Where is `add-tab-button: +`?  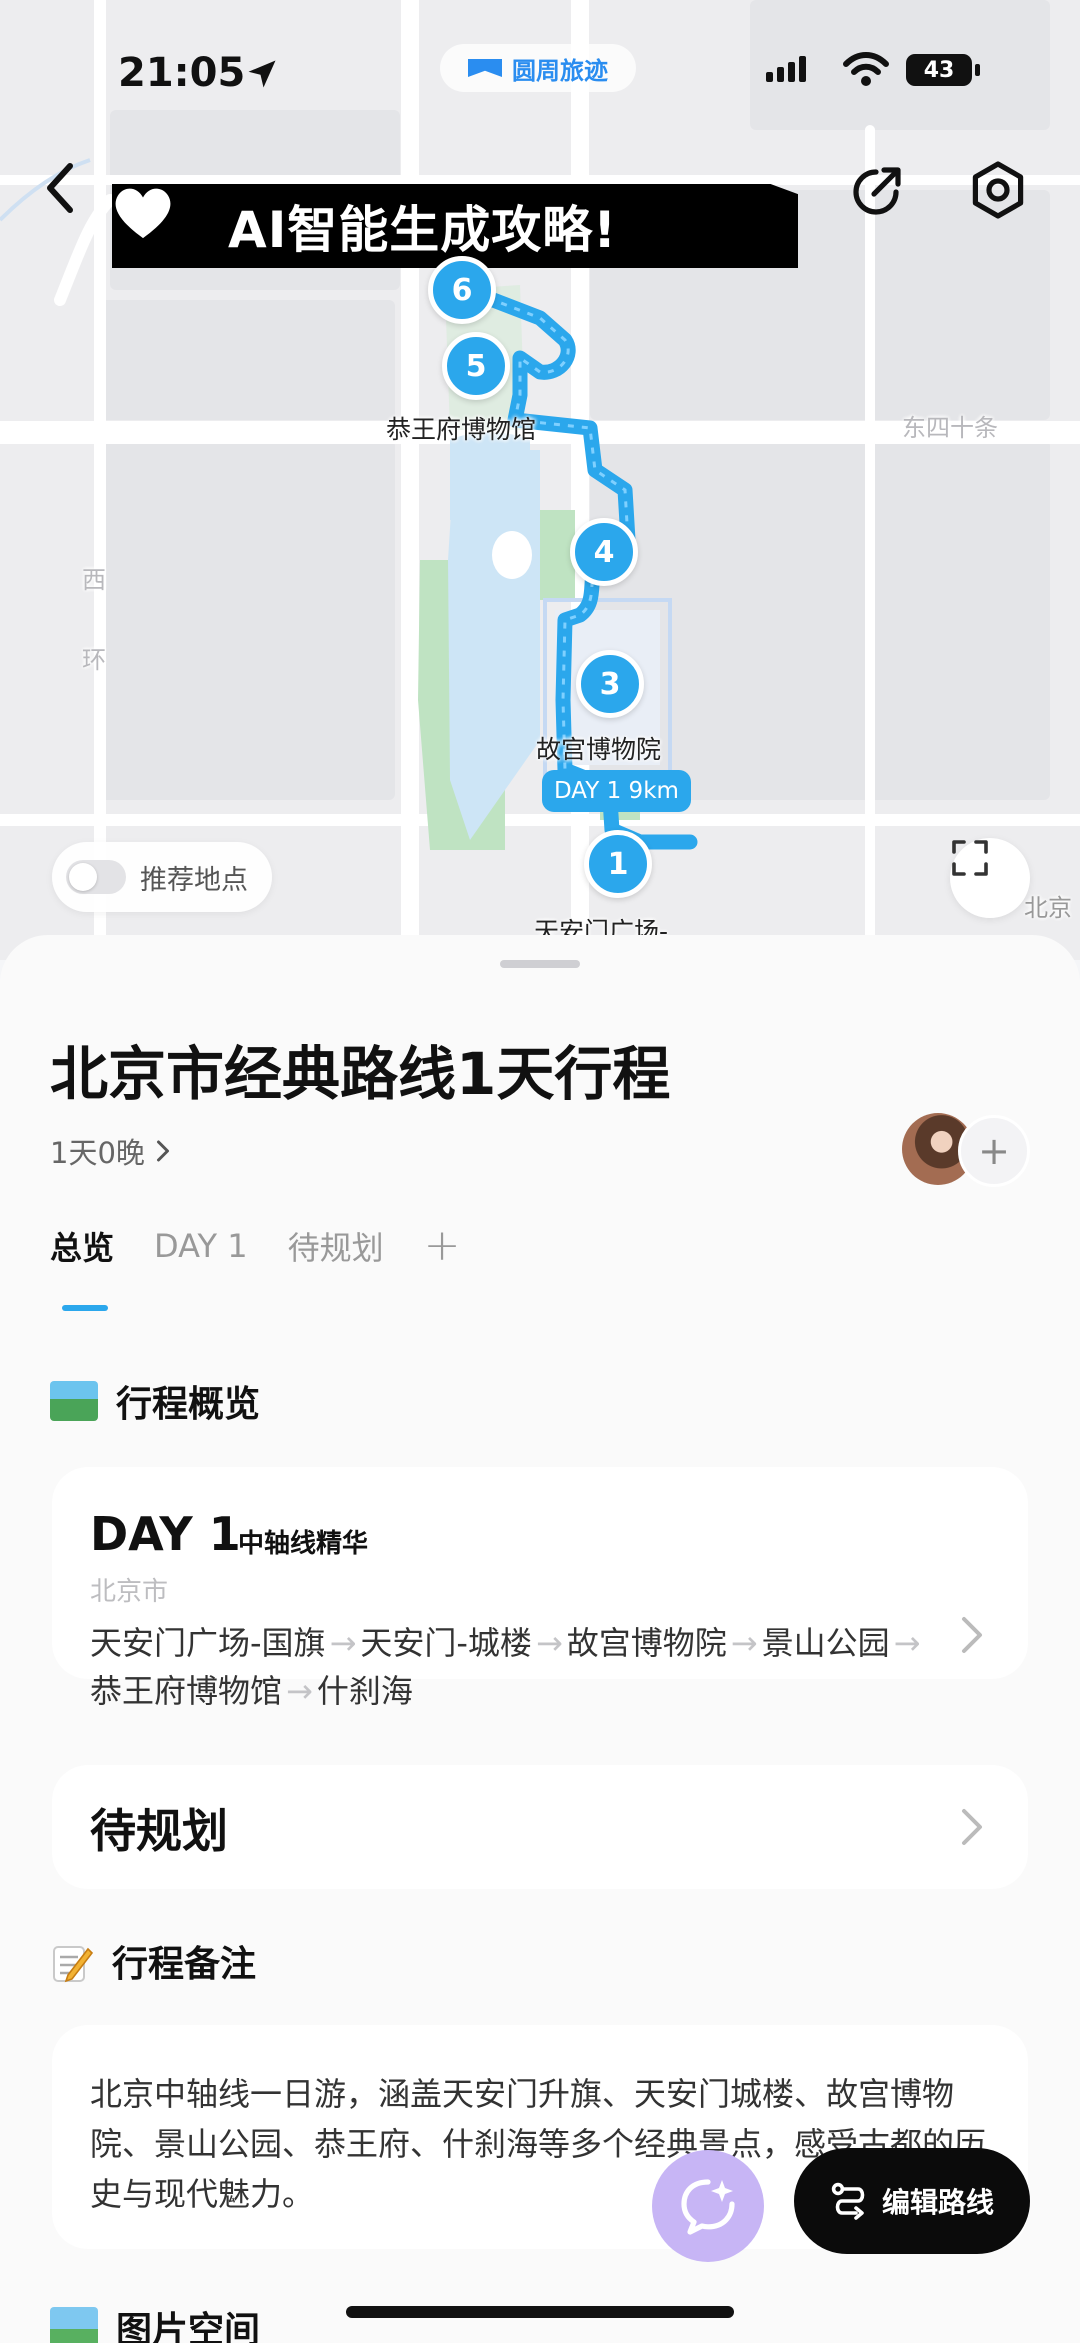
add-tab-button: + is located at coordinates (442, 1246).